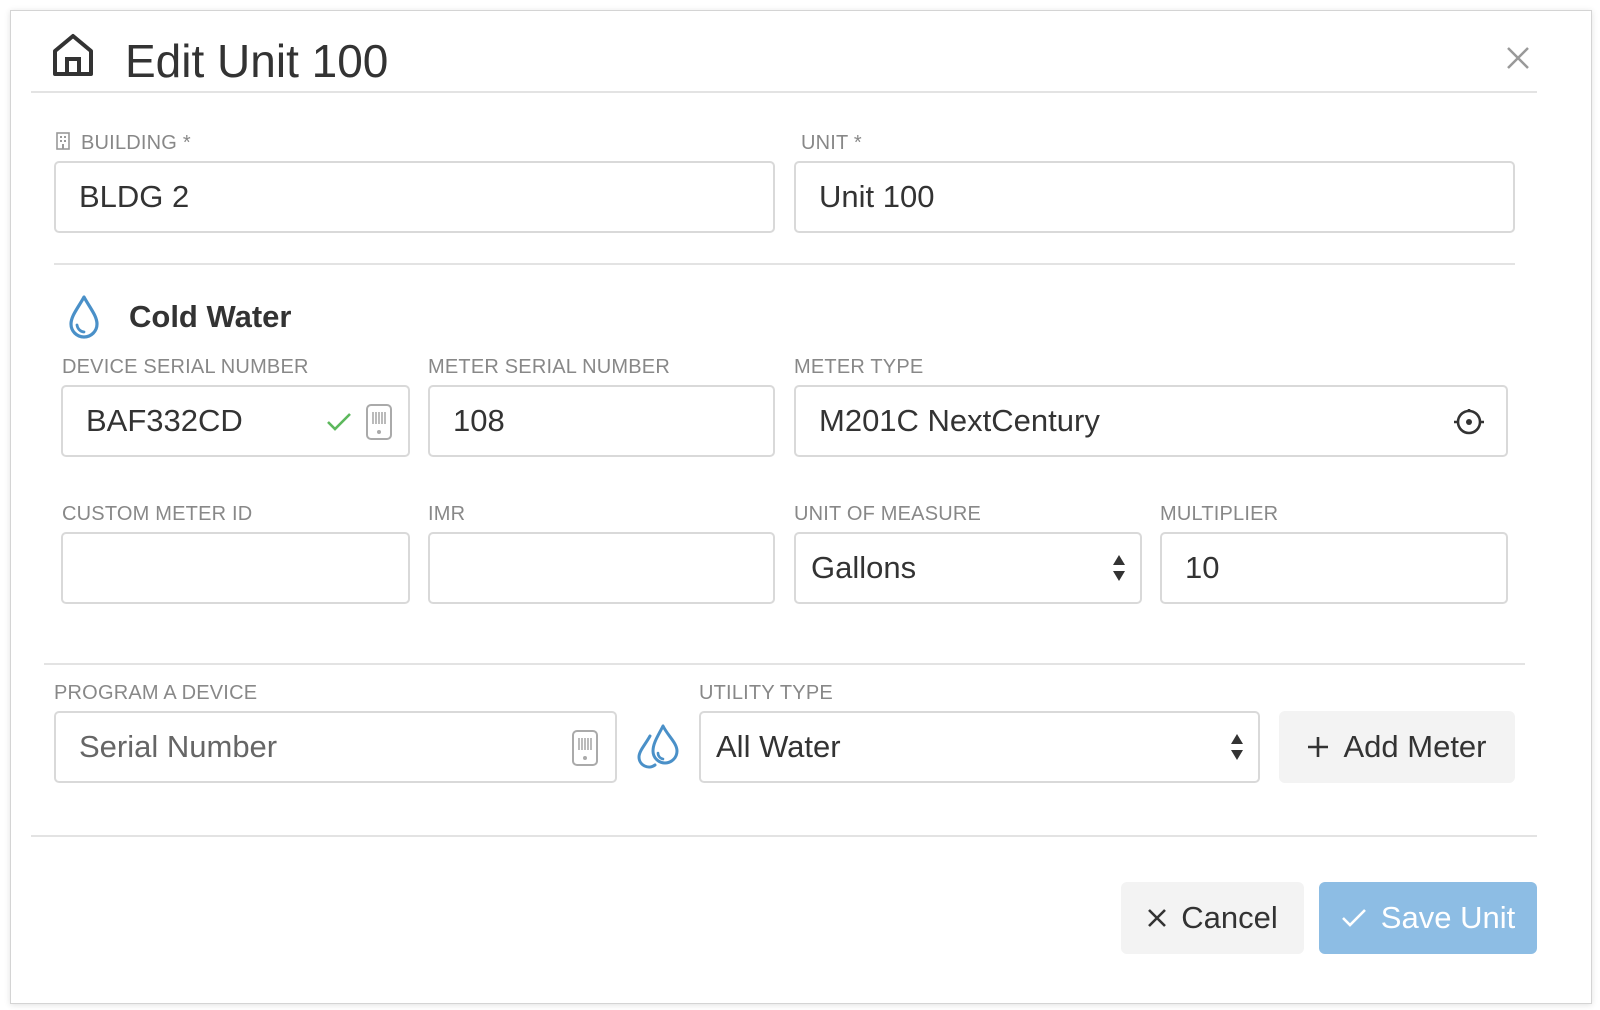 This screenshot has height=1010, width=1600. What do you see at coordinates (658, 748) in the screenshot?
I see `water-drops-icon` at bounding box center [658, 748].